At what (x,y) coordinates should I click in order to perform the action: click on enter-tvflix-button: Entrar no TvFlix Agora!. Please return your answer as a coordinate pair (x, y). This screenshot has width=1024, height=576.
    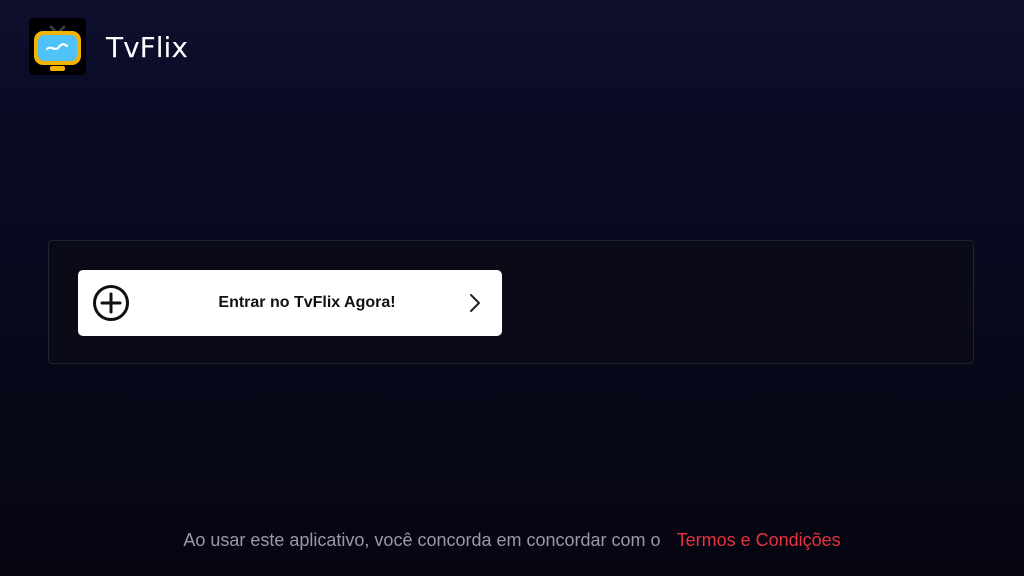
    Looking at the image, I should click on (290, 303).